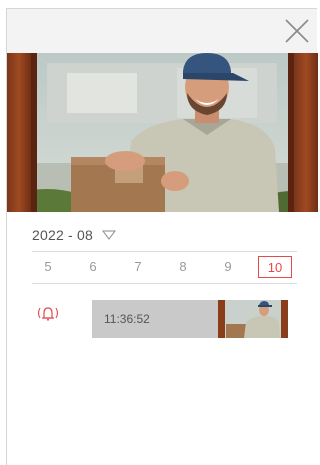 The height and width of the screenshot is (465, 320). Describe the element at coordinates (297, 31) in the screenshot. I see `close-icon` at that location.